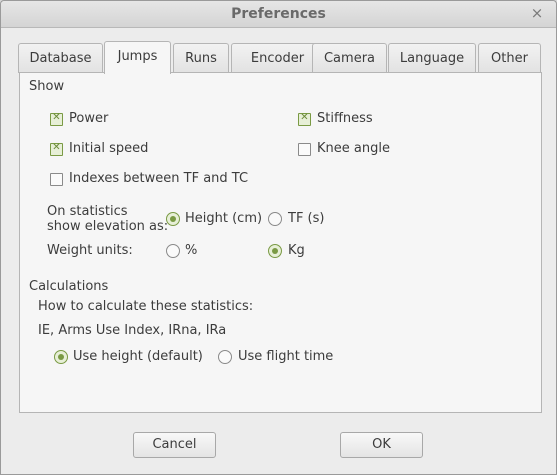  Describe the element at coordinates (173, 251) in the screenshot. I see `percent-radio` at that location.